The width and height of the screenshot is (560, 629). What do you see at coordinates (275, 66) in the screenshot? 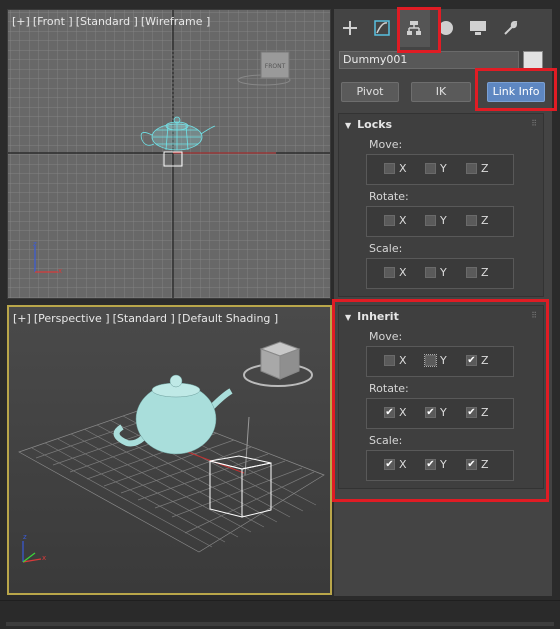
I see `viewcube-face-label: FRONT` at bounding box center [275, 66].